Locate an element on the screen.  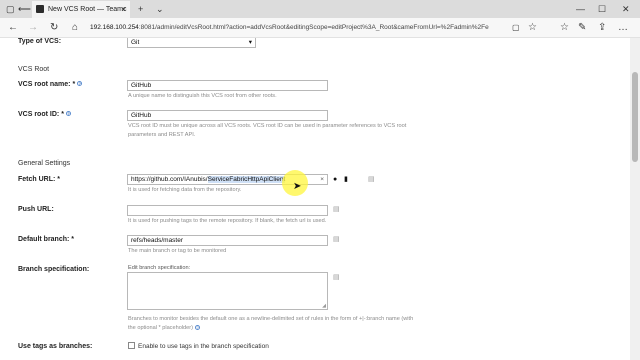
branch-spec-hint-line2: the optional * placeholder)? is located at coordinates (164, 328).